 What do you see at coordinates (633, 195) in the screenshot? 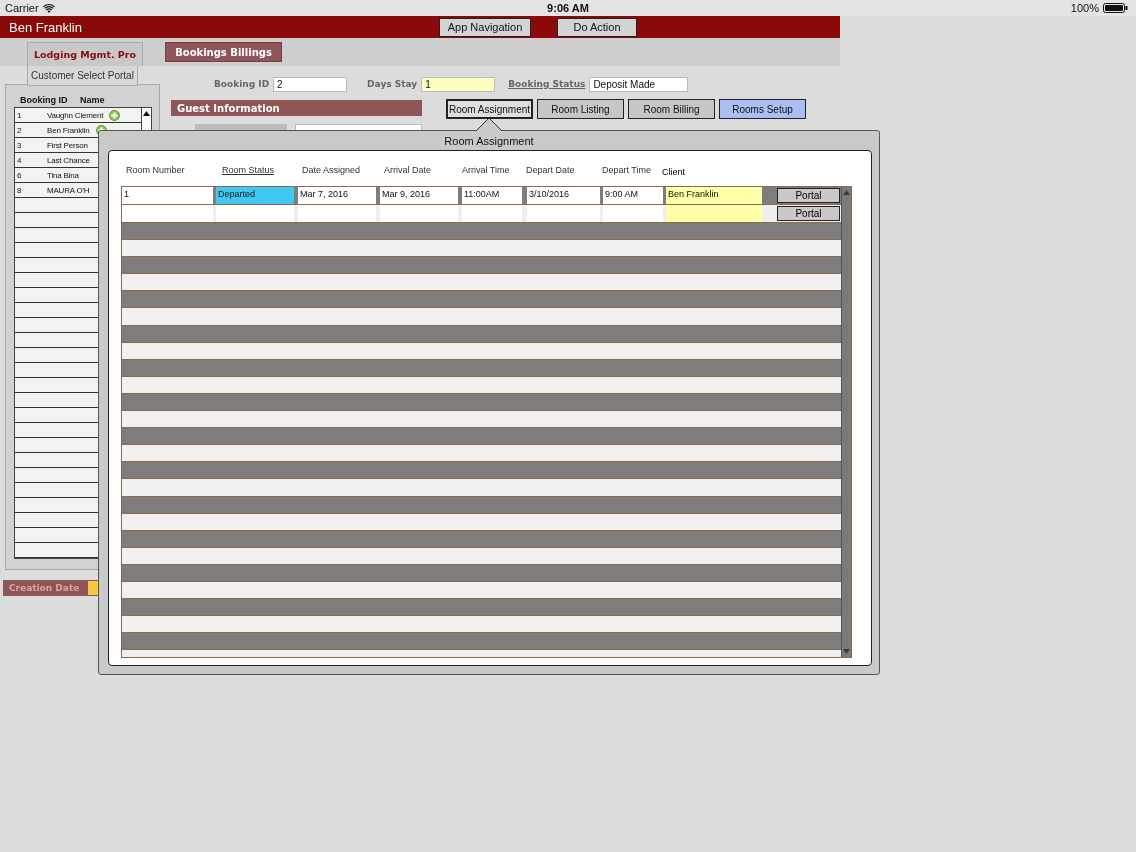
I see `table-cell: 9:00 AM` at bounding box center [633, 195].